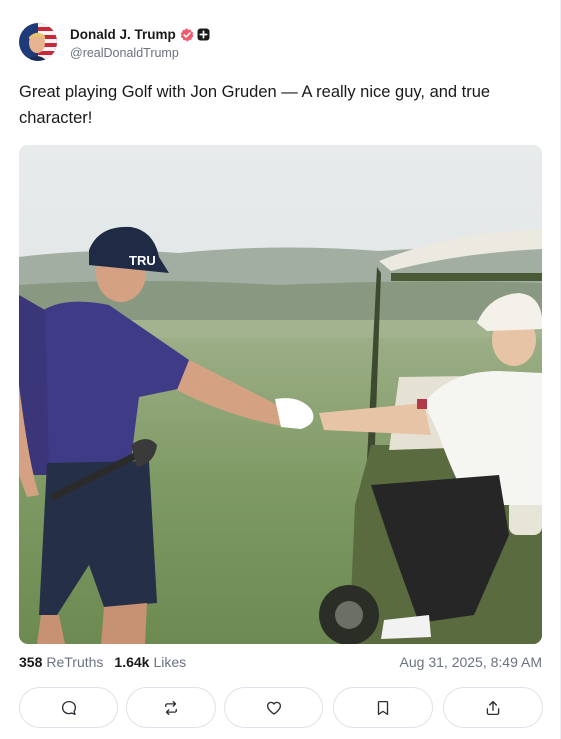 The image size is (561, 739). I want to click on like-button, so click(273, 707).